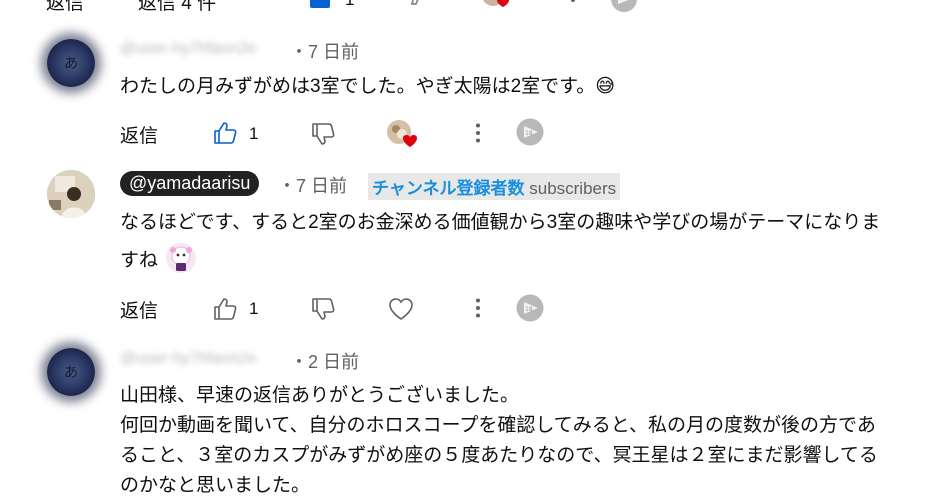 This screenshot has width=945, height=501. What do you see at coordinates (215, 485) in the screenshot?
I see `comment-text-line: のかなと思いました。` at bounding box center [215, 485].